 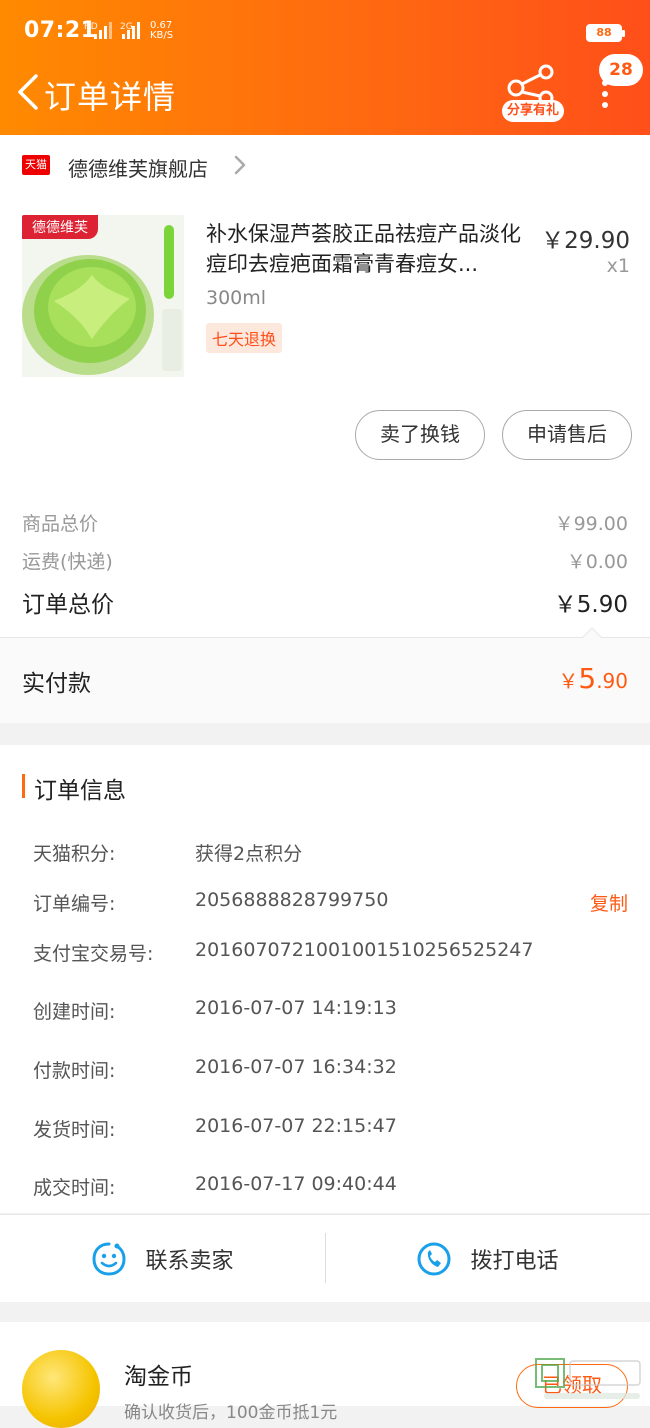 I want to click on info-key: 创建时间:, so click(x=74, y=1012).